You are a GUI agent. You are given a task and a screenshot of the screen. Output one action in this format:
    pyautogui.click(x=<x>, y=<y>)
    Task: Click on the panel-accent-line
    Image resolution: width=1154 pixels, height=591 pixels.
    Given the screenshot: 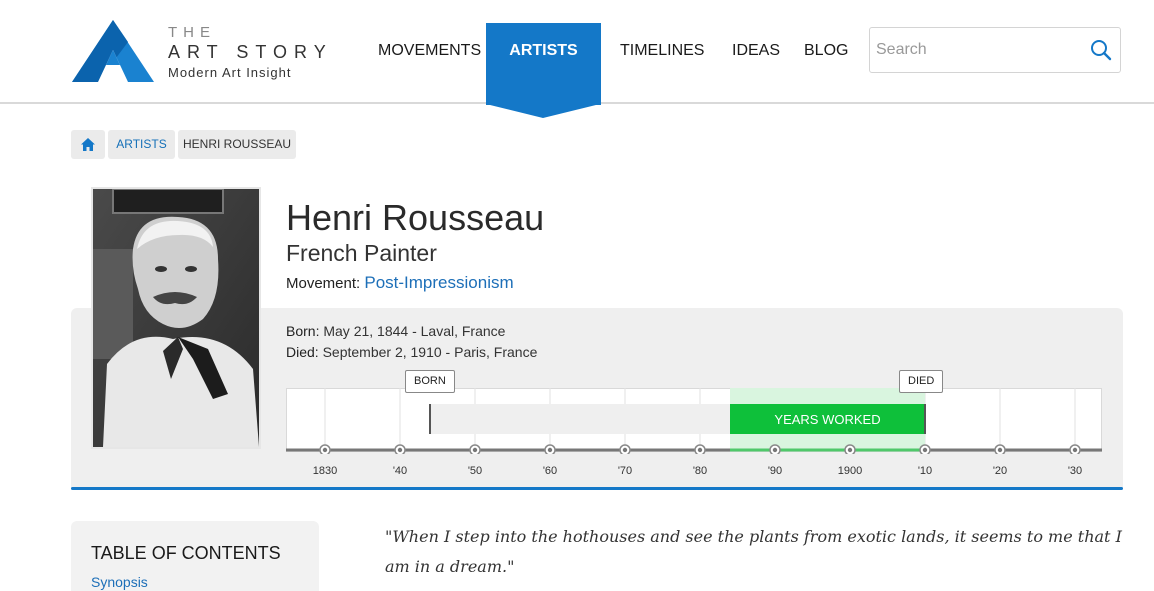 What is the action you would take?
    pyautogui.click(x=597, y=488)
    